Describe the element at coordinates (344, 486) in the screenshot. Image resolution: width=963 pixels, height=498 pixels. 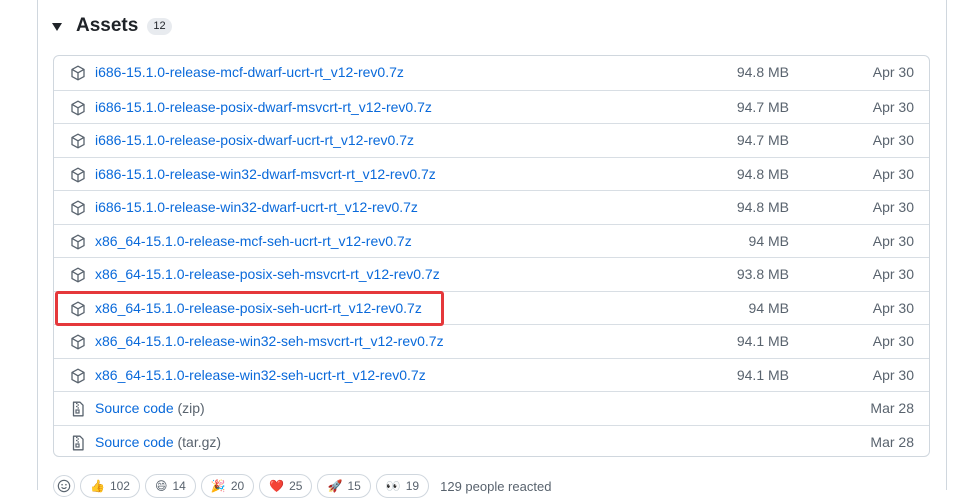
I see `reaction-button: 🚀 15` at that location.